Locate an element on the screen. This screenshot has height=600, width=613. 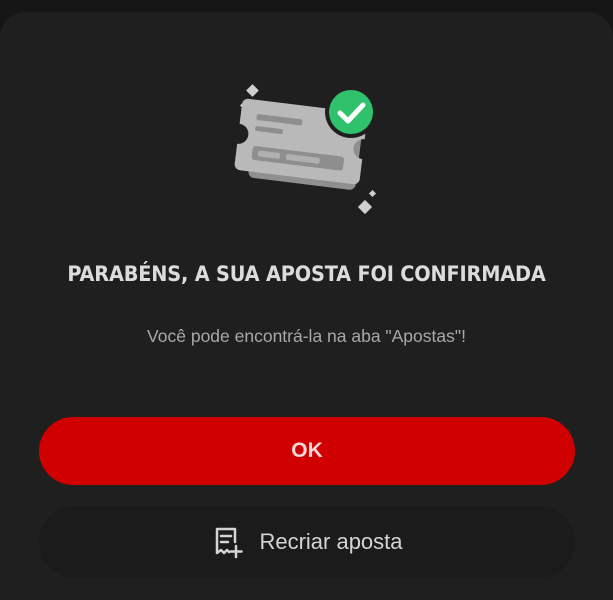
confirmed-ticket-icon is located at coordinates (310, 156).